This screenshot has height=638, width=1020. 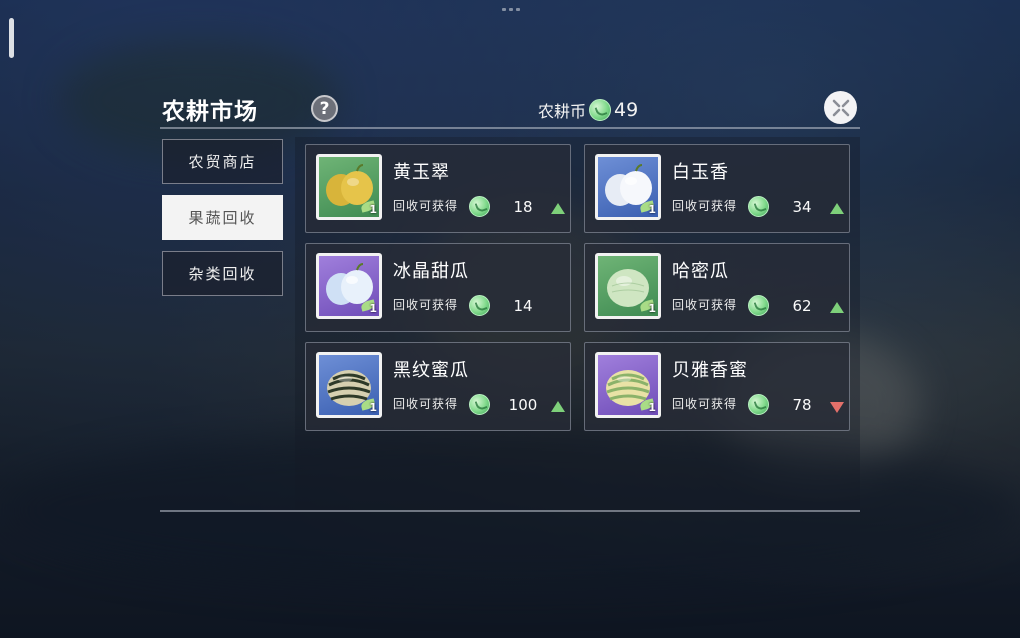 I want to click on item-card: 1 黑纹蜜瓜 回收可获得 100, so click(x=438, y=386).